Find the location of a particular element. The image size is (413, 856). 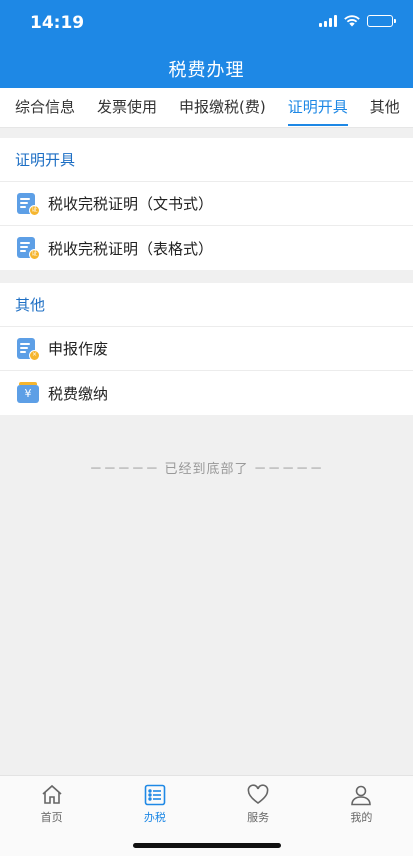

tabbar-mine: 我的 is located at coordinates (361, 816).